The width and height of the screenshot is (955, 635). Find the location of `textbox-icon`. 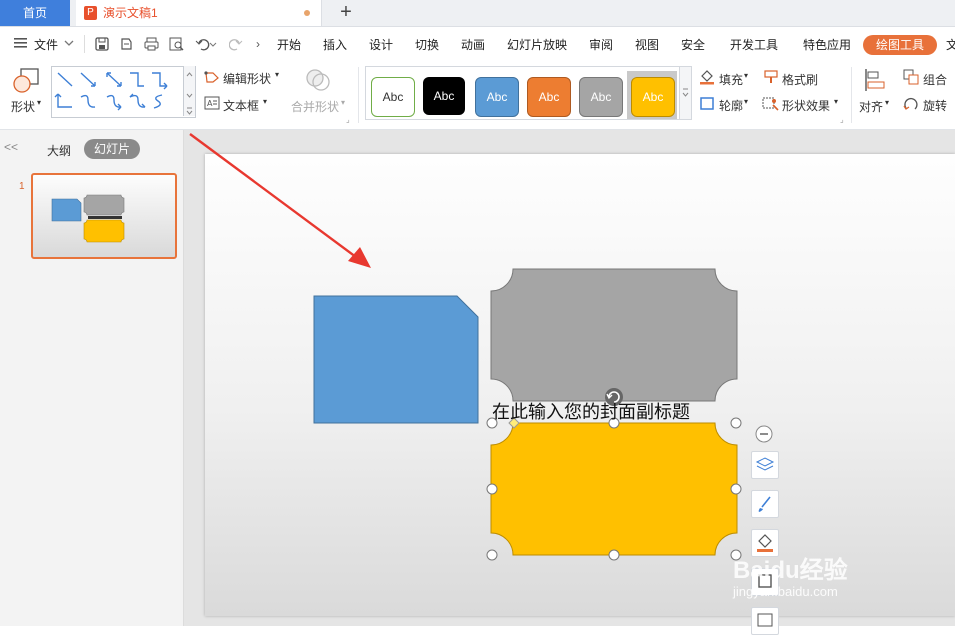

textbox-icon is located at coordinates (765, 620).